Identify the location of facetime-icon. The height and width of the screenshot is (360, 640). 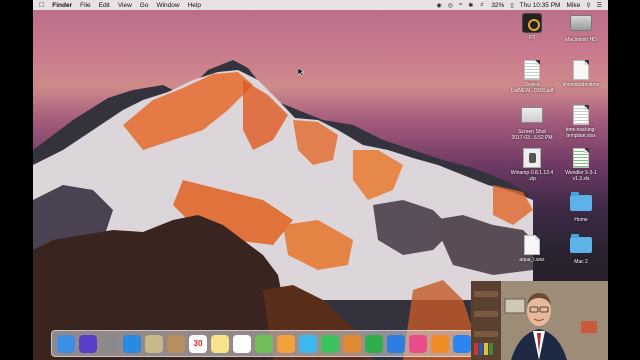
(330, 343).